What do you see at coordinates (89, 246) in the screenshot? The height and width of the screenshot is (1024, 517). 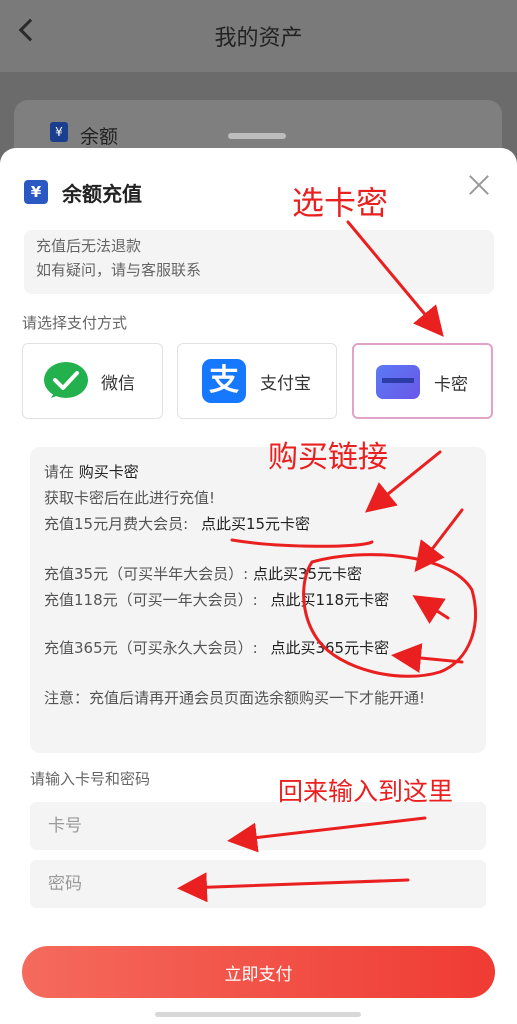 I see `notice-line-1: 充值后无法退款` at bounding box center [89, 246].